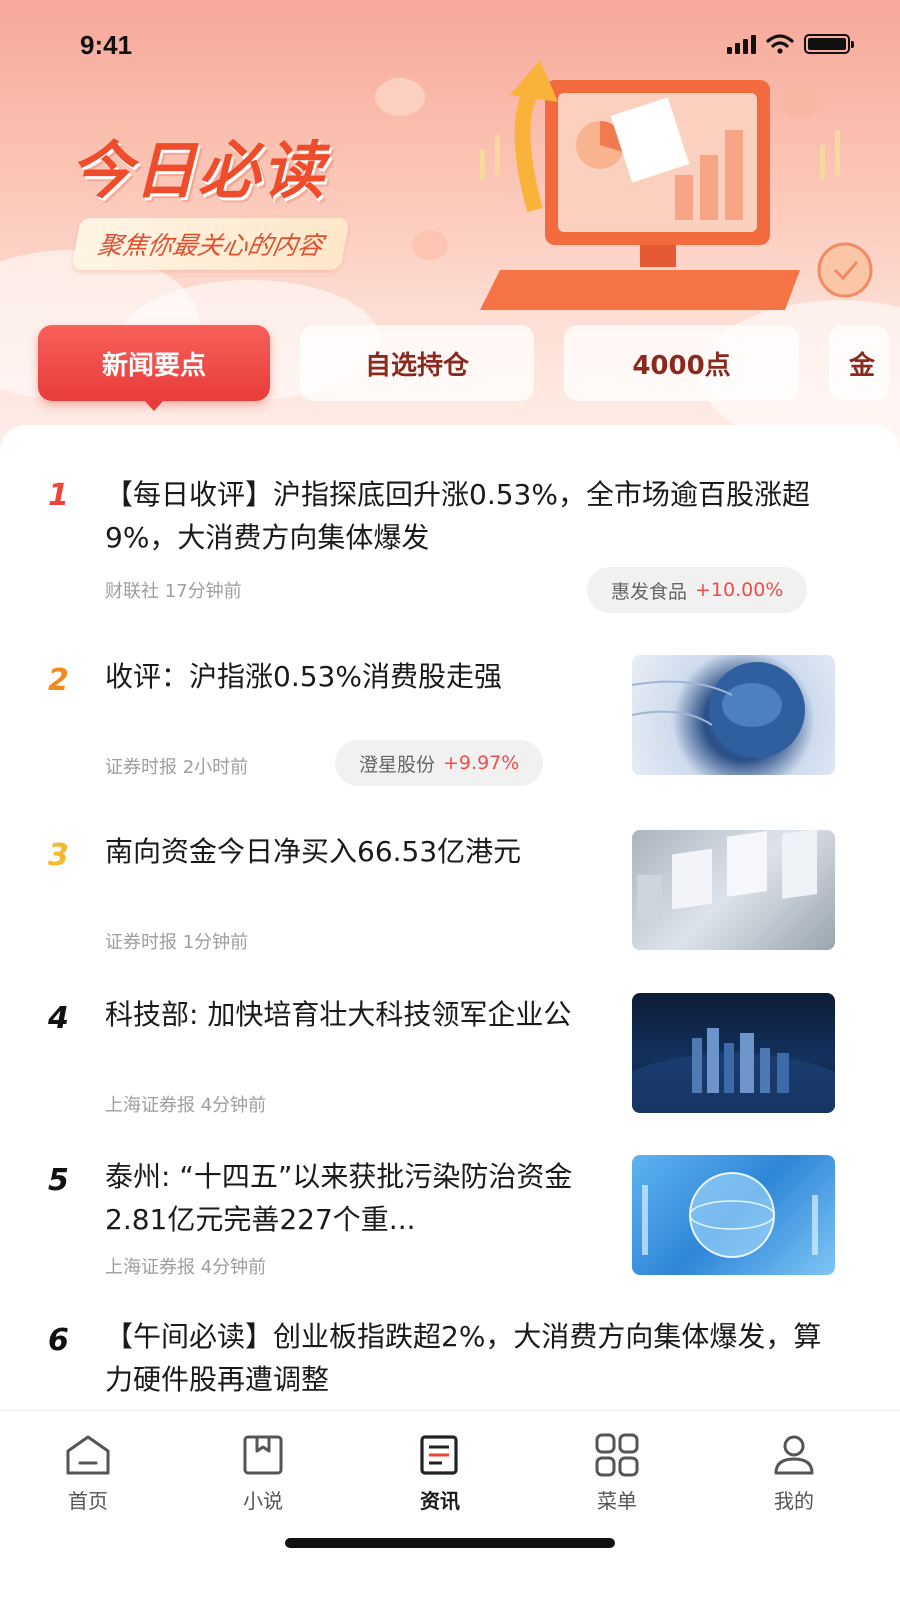  Describe the element at coordinates (215, 942) in the screenshot. I see `news-time: 1分钟前` at that location.